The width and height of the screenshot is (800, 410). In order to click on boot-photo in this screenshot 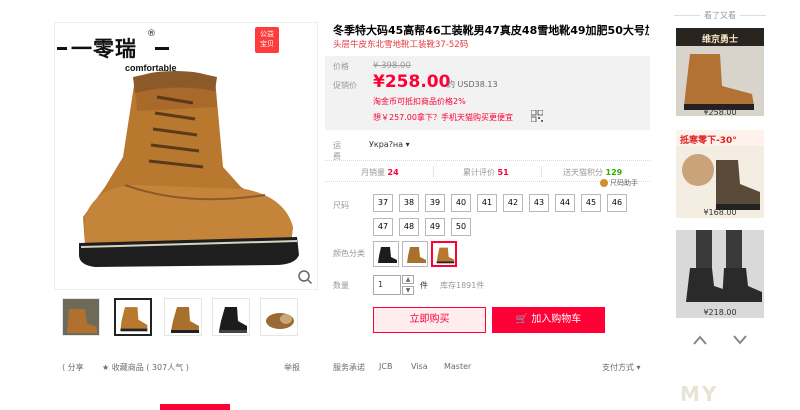, I will do `click(189, 169)`.